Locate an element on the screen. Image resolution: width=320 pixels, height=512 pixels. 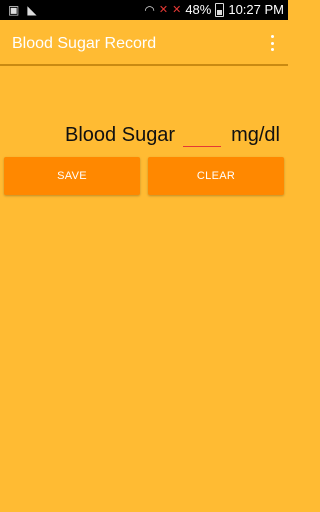
status-indicators: ◠ ✕ ✕ 48% 10:27 PM is located at coordinates (214, 10).